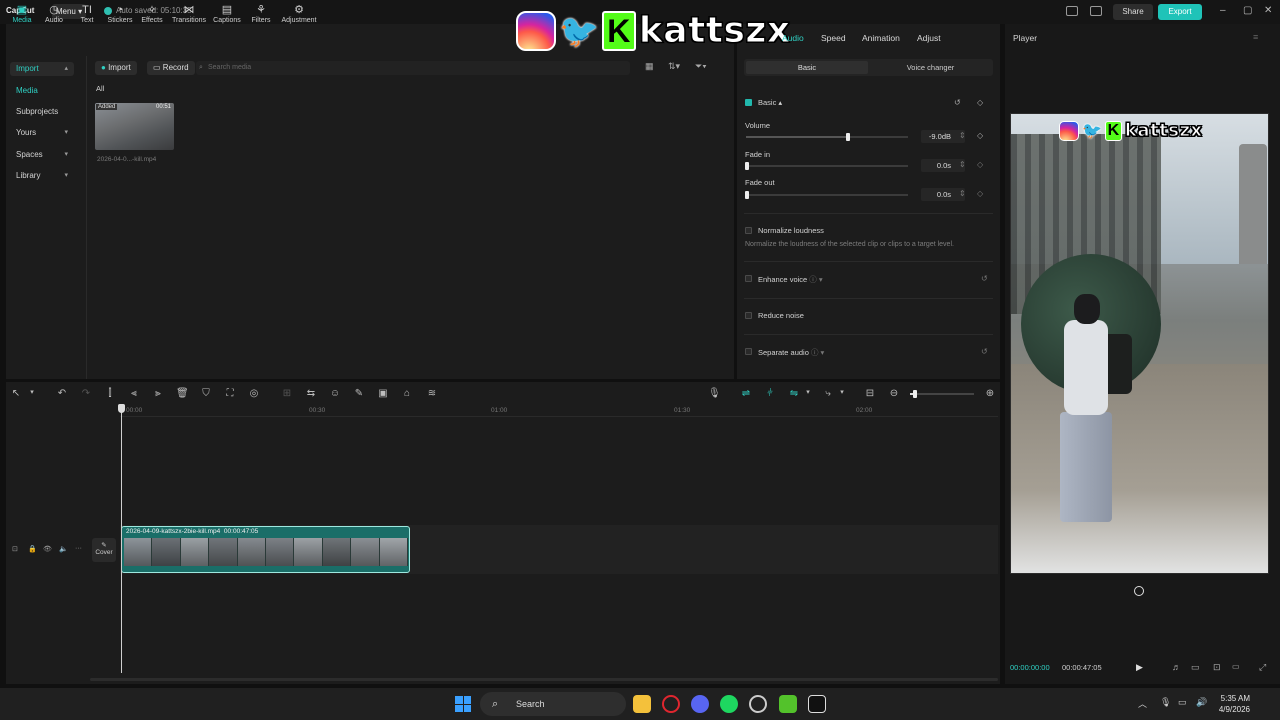  Describe the element at coordinates (15, 549) in the screenshot. I see `track-lock-toggle-icon: ⊡` at that location.